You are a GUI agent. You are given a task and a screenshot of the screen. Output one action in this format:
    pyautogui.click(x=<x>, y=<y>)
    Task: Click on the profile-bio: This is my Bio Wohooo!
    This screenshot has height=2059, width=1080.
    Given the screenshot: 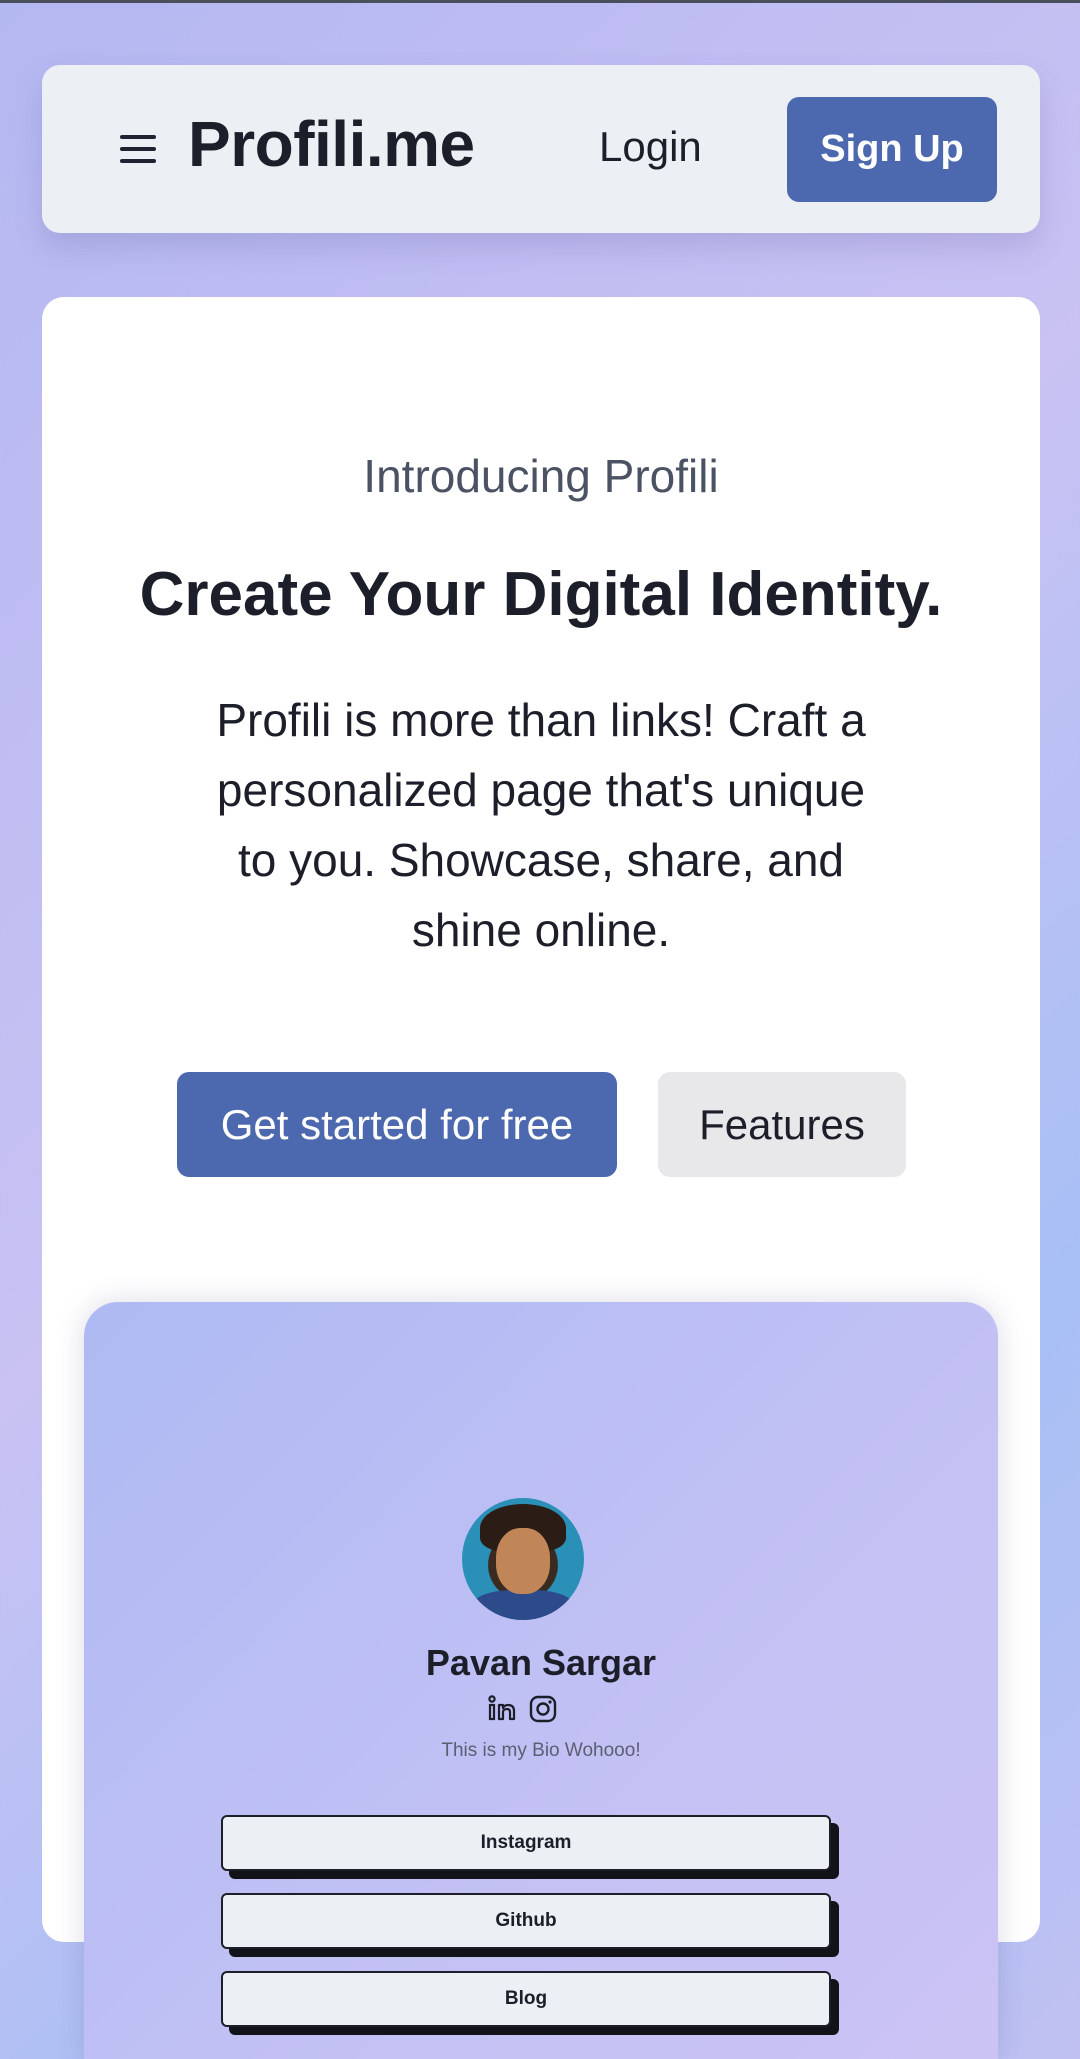 What is the action you would take?
    pyautogui.click(x=541, y=1750)
    